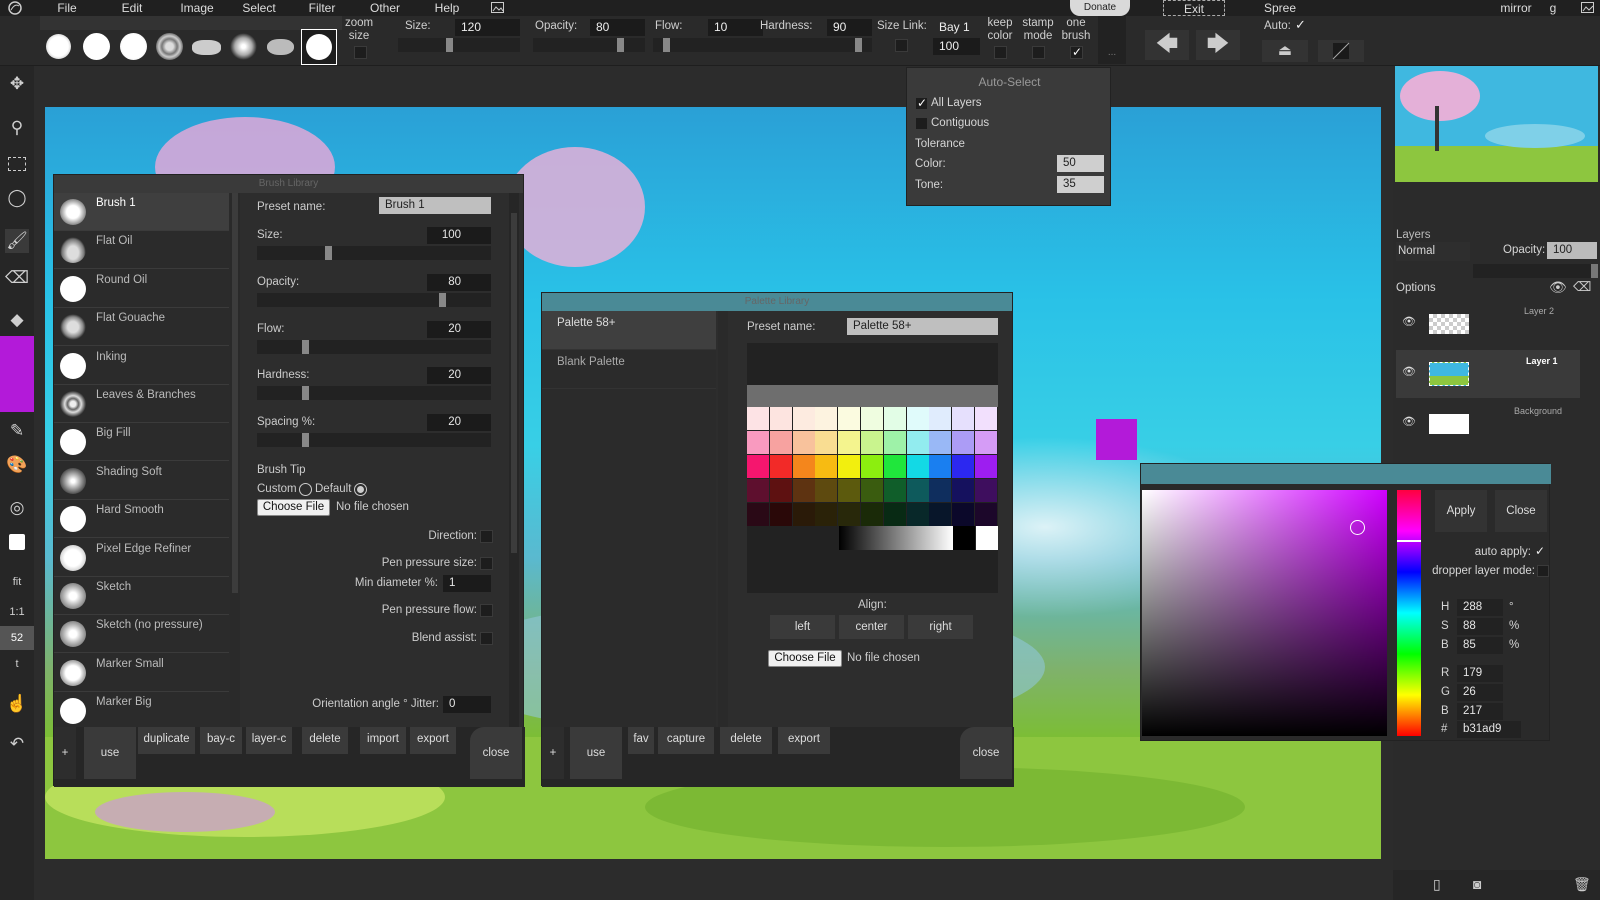  What do you see at coordinates (1572, 250) in the screenshot?
I see `layer-opacity-input: 100` at bounding box center [1572, 250].